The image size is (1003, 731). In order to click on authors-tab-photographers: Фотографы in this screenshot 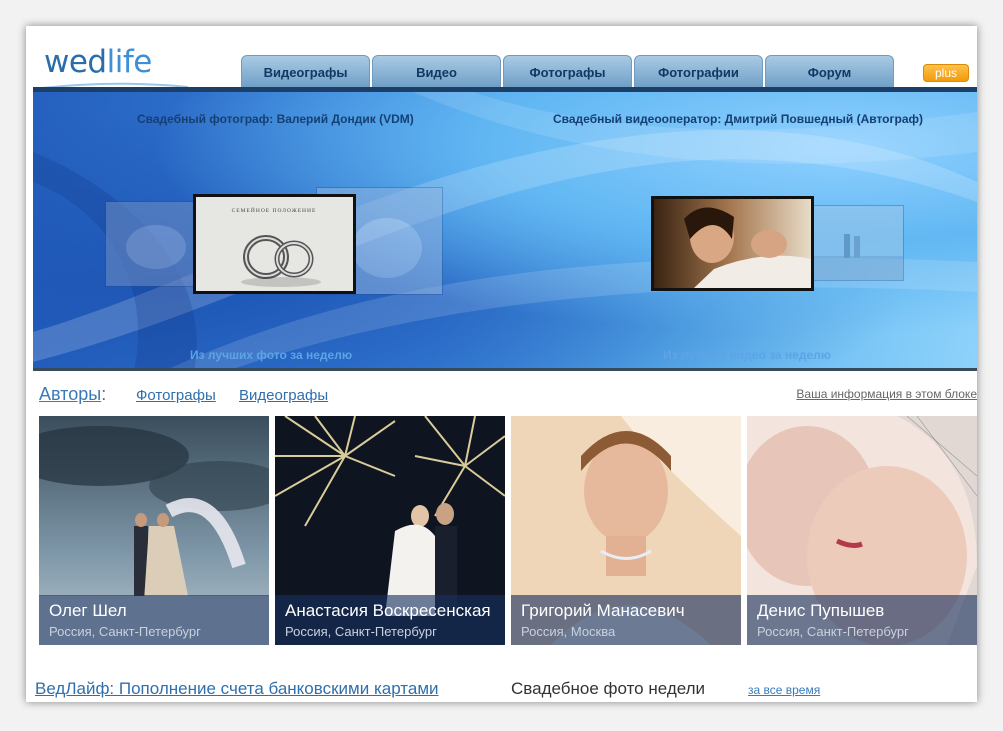, I will do `click(176, 395)`.